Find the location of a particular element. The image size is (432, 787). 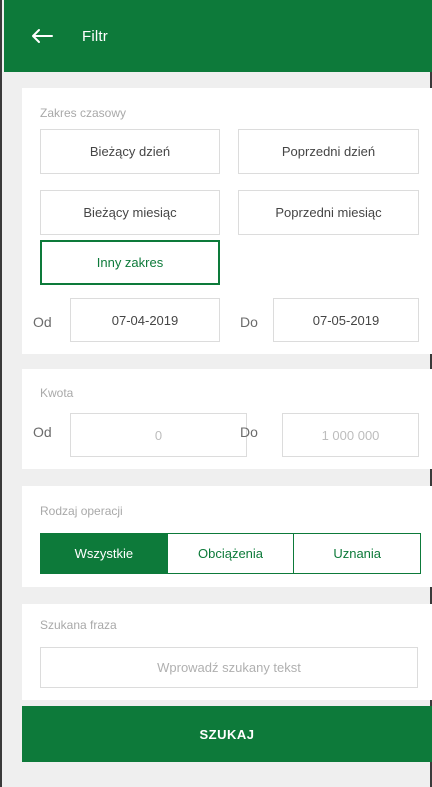

operation-type-segmented-control: Wszystkie Obciążenia Uznania is located at coordinates (230, 553).